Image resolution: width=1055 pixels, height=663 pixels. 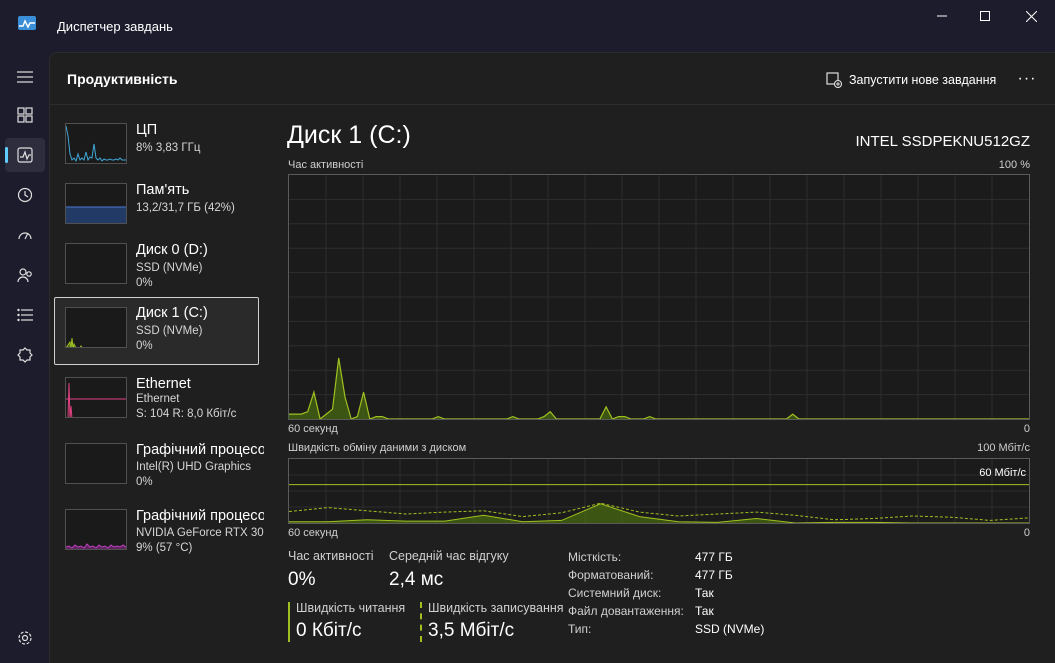 I want to click on users-icon, so click(x=24, y=275).